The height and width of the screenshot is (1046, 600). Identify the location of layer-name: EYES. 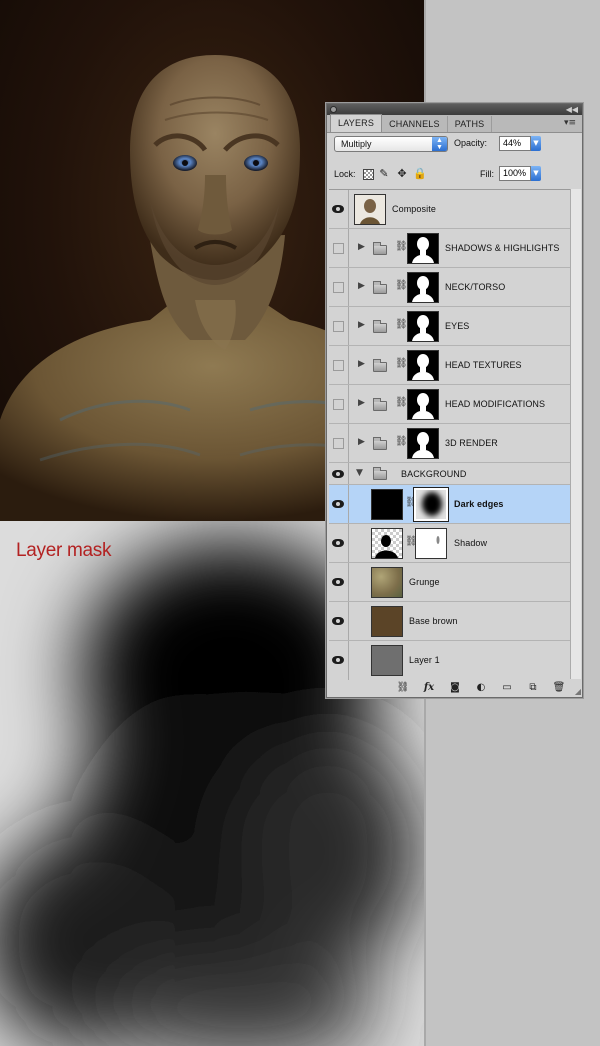
(457, 326).